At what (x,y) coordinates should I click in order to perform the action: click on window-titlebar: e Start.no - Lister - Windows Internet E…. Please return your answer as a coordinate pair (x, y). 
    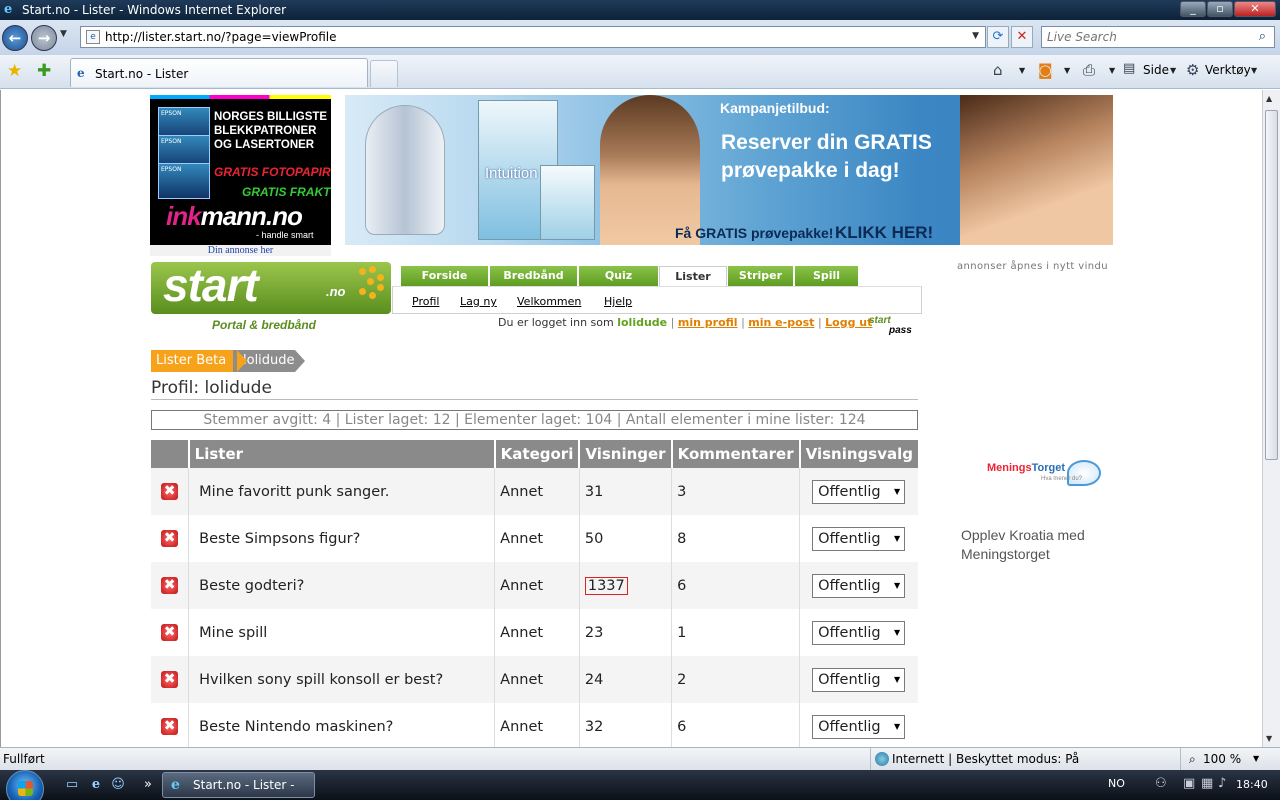
    Looking at the image, I should click on (640, 10).